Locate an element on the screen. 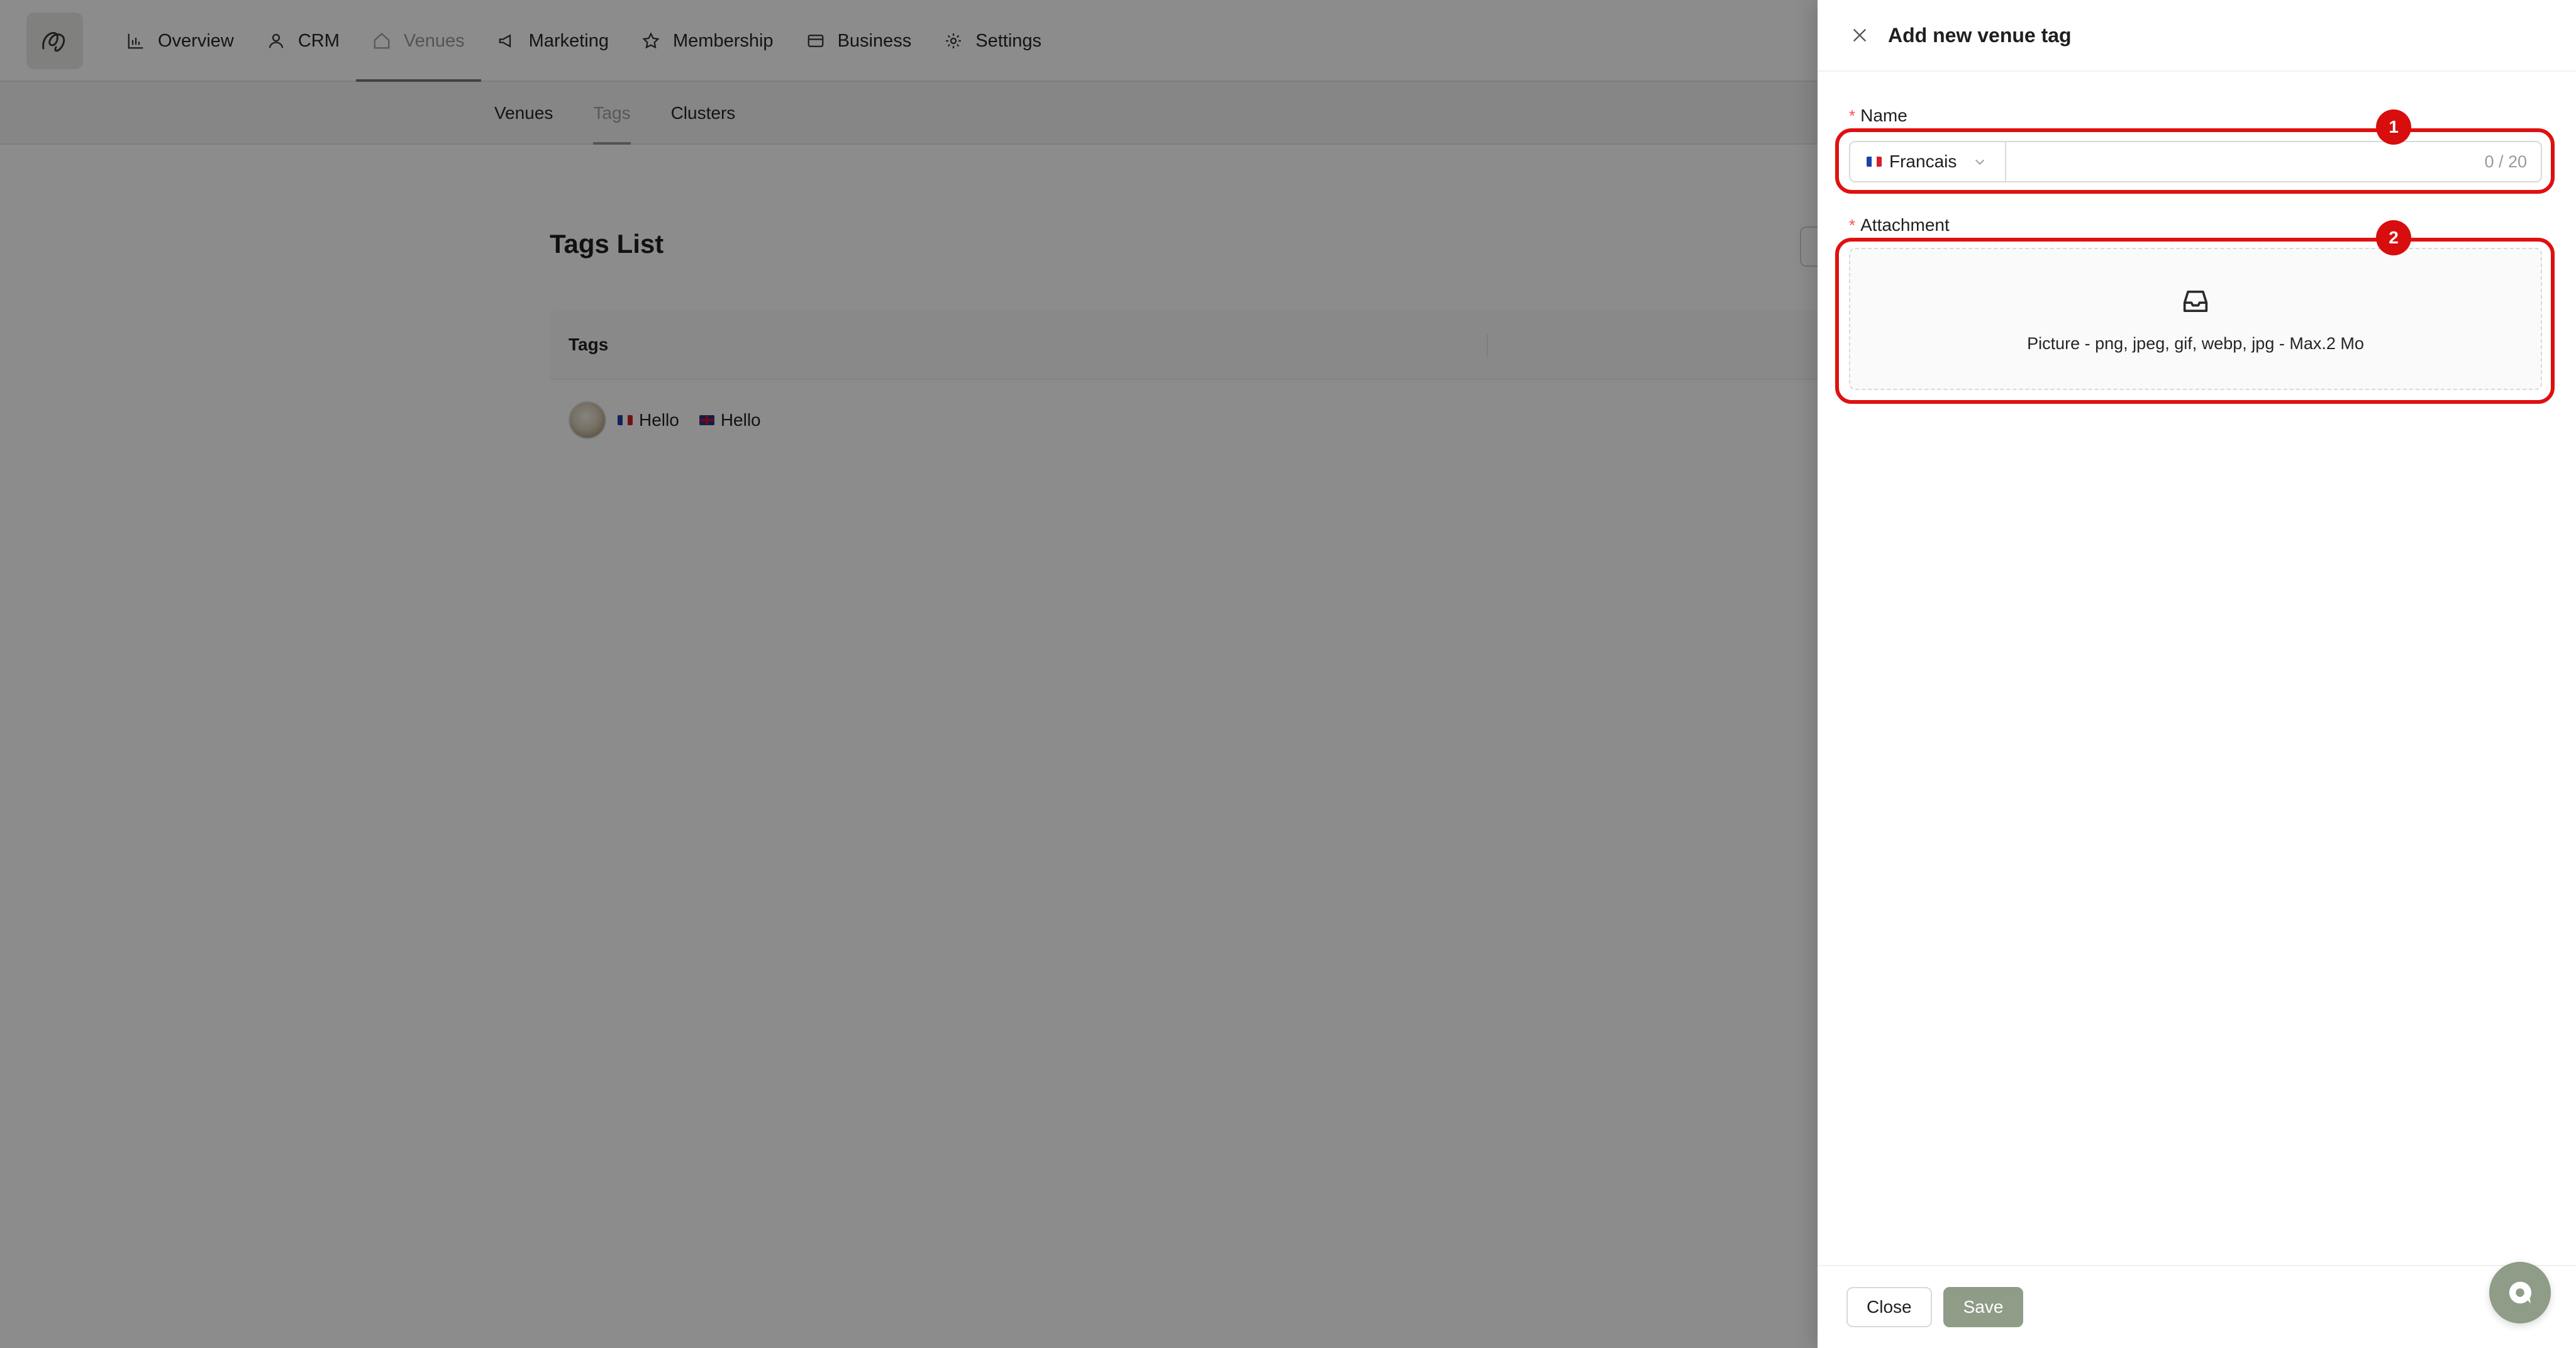 The image size is (2576, 1348). attachment-field-label: * Attachment is located at coordinates (1899, 225).